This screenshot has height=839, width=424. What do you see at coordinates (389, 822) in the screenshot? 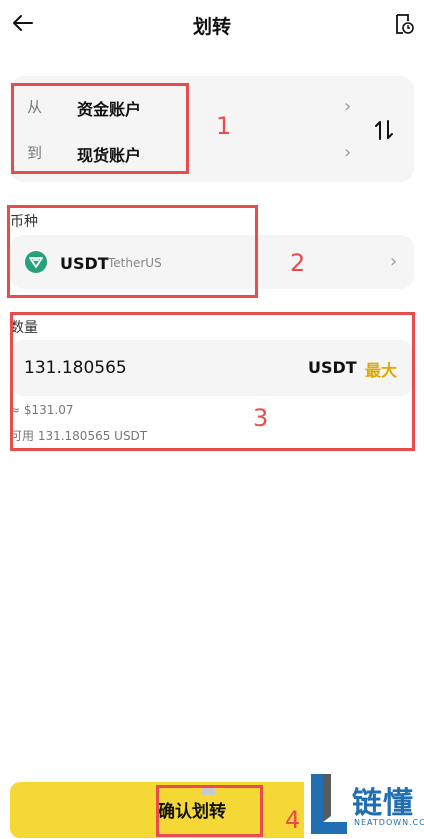
I see `watermark-subtext: NEATDOWN.COM` at bounding box center [389, 822].